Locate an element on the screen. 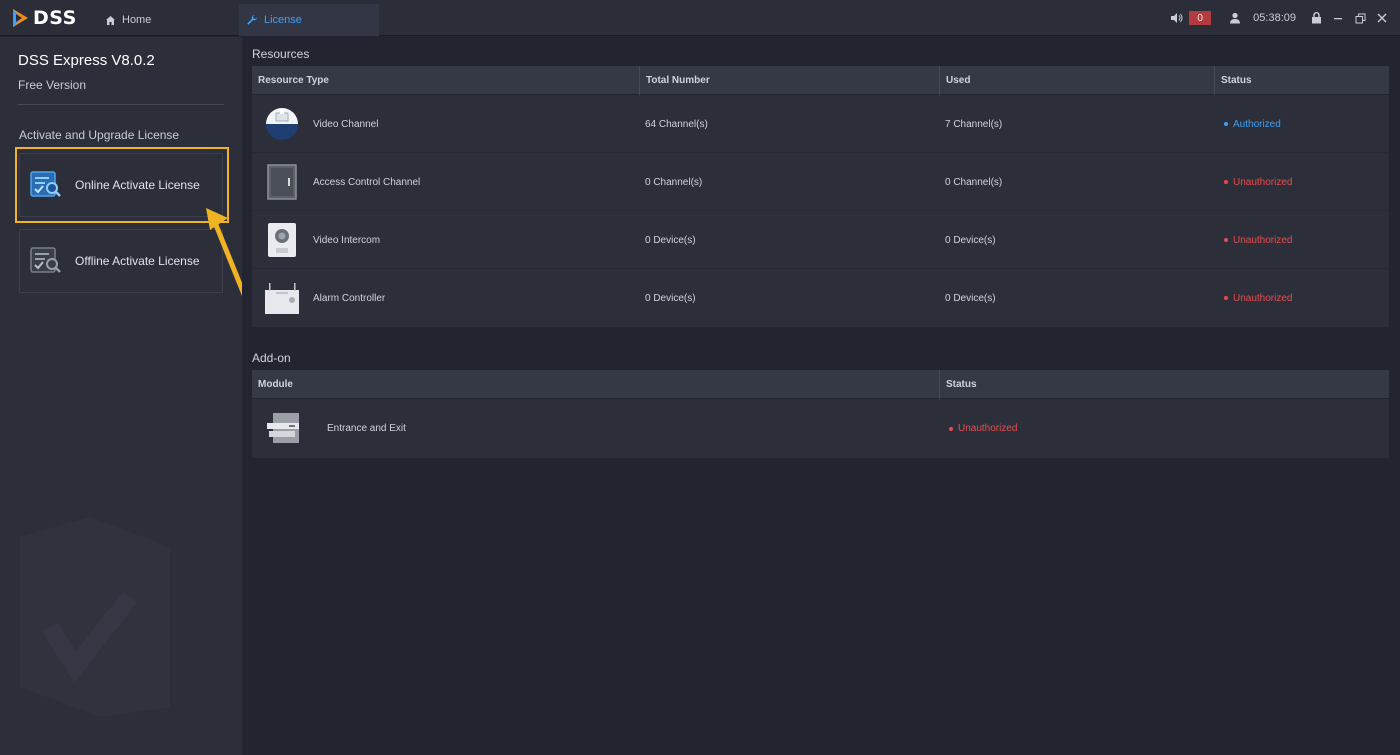 The height and width of the screenshot is (755, 1400). section-title: Activate and Upgrade License is located at coordinates (99, 135).